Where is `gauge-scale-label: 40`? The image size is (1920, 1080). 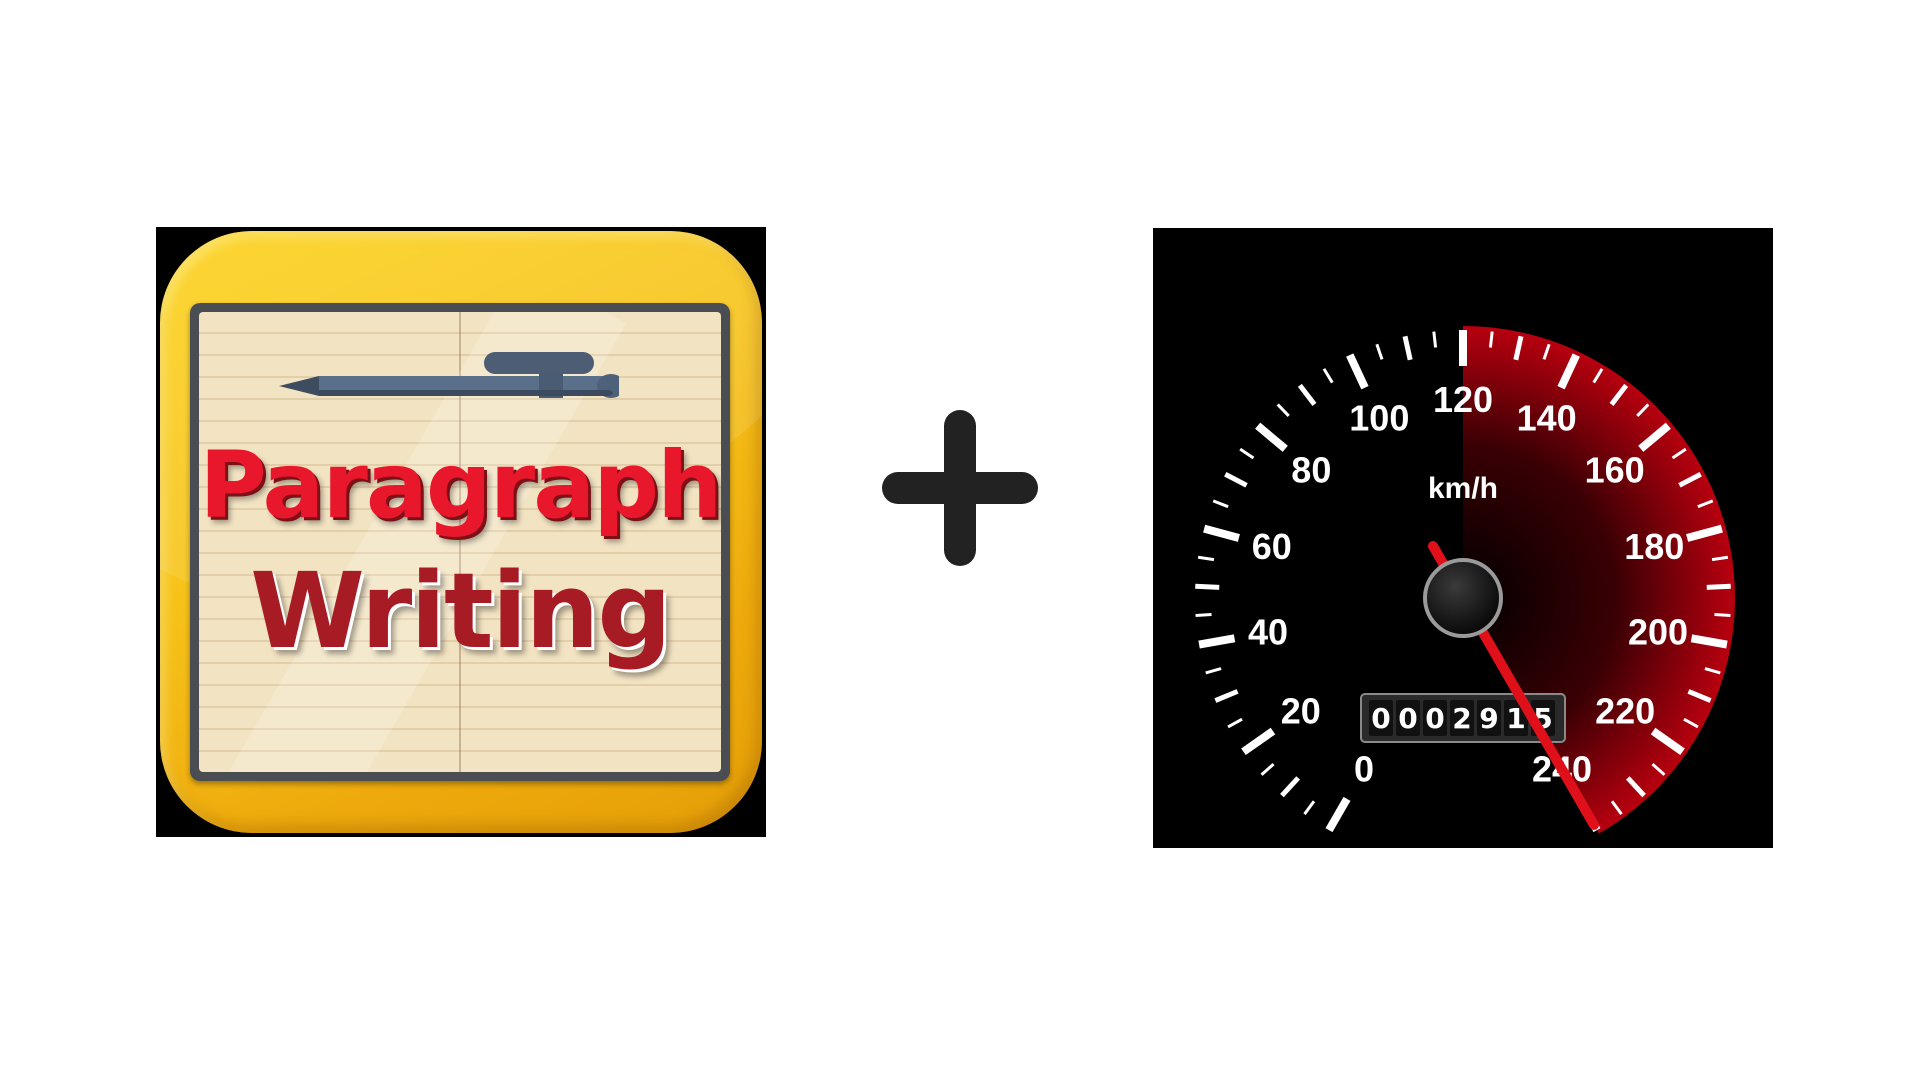 gauge-scale-label: 40 is located at coordinates (1268, 631).